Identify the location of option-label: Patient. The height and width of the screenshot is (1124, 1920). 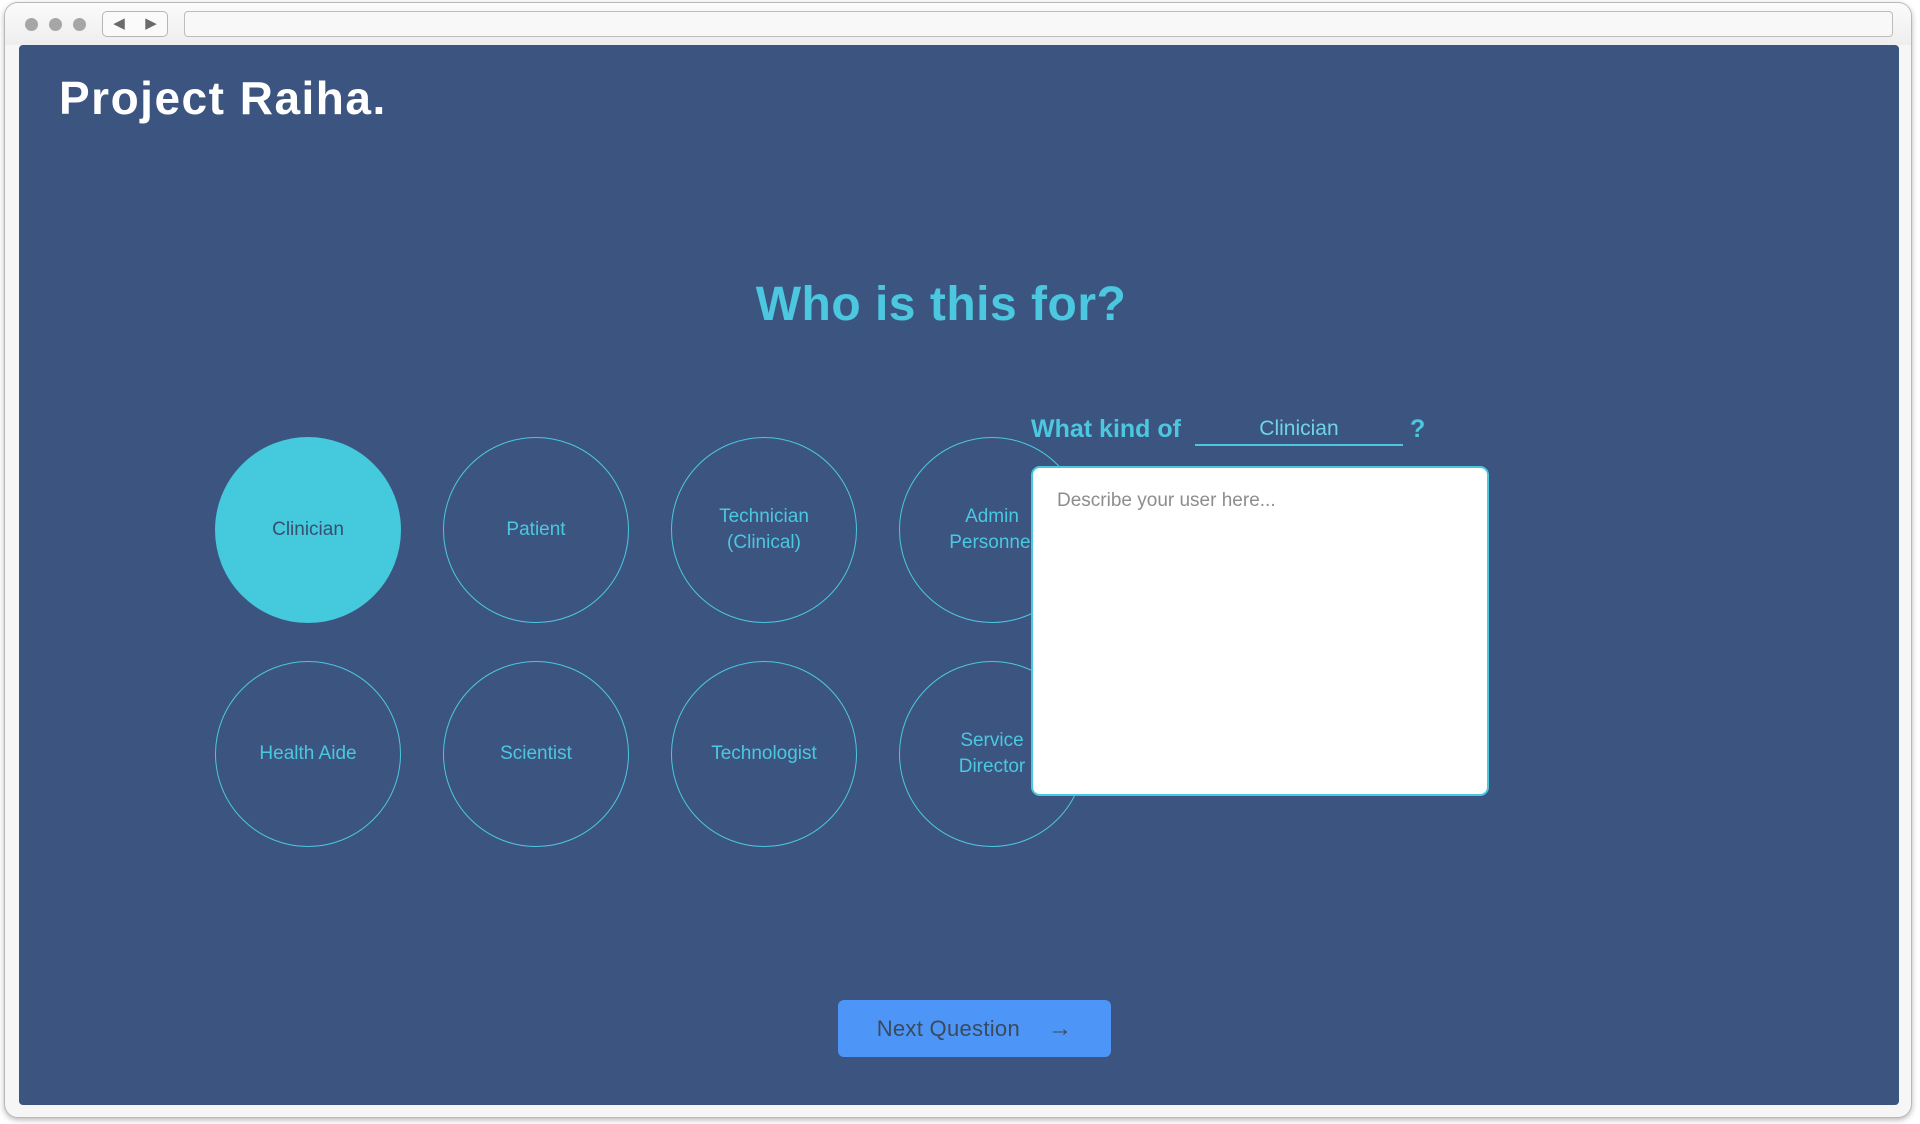
(535, 530).